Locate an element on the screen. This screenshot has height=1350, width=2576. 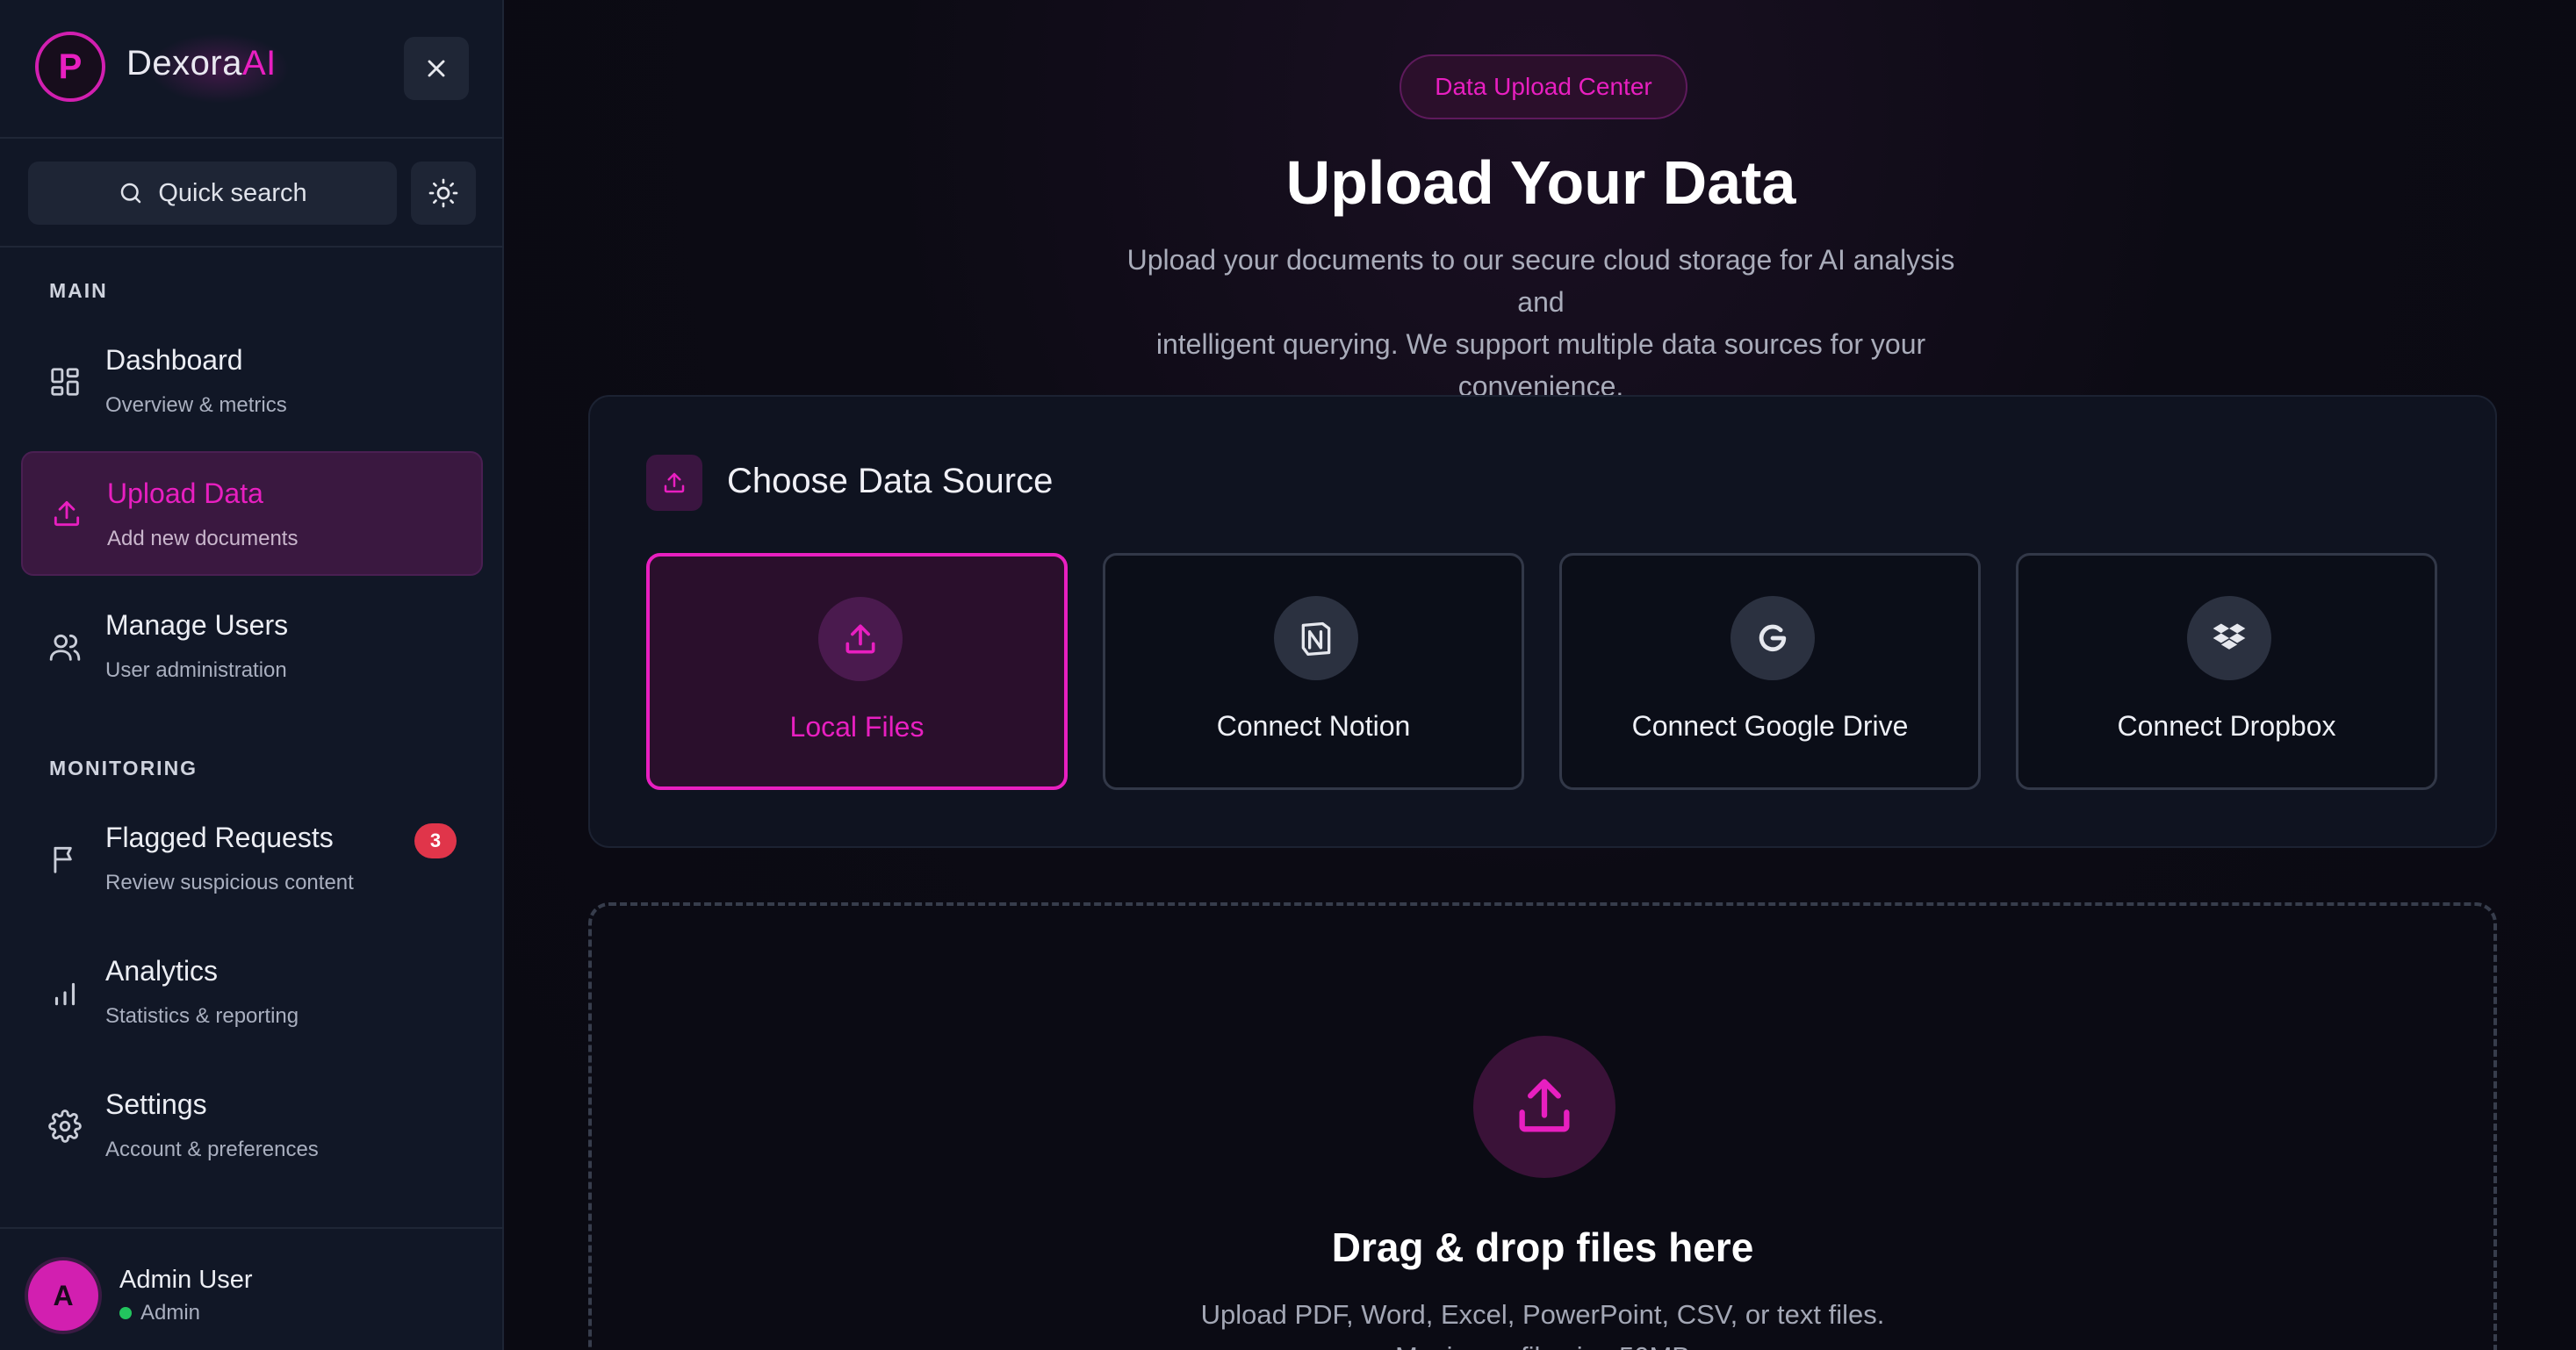
sidebar-item-subtitle: User administration is located at coordinates (196, 670).